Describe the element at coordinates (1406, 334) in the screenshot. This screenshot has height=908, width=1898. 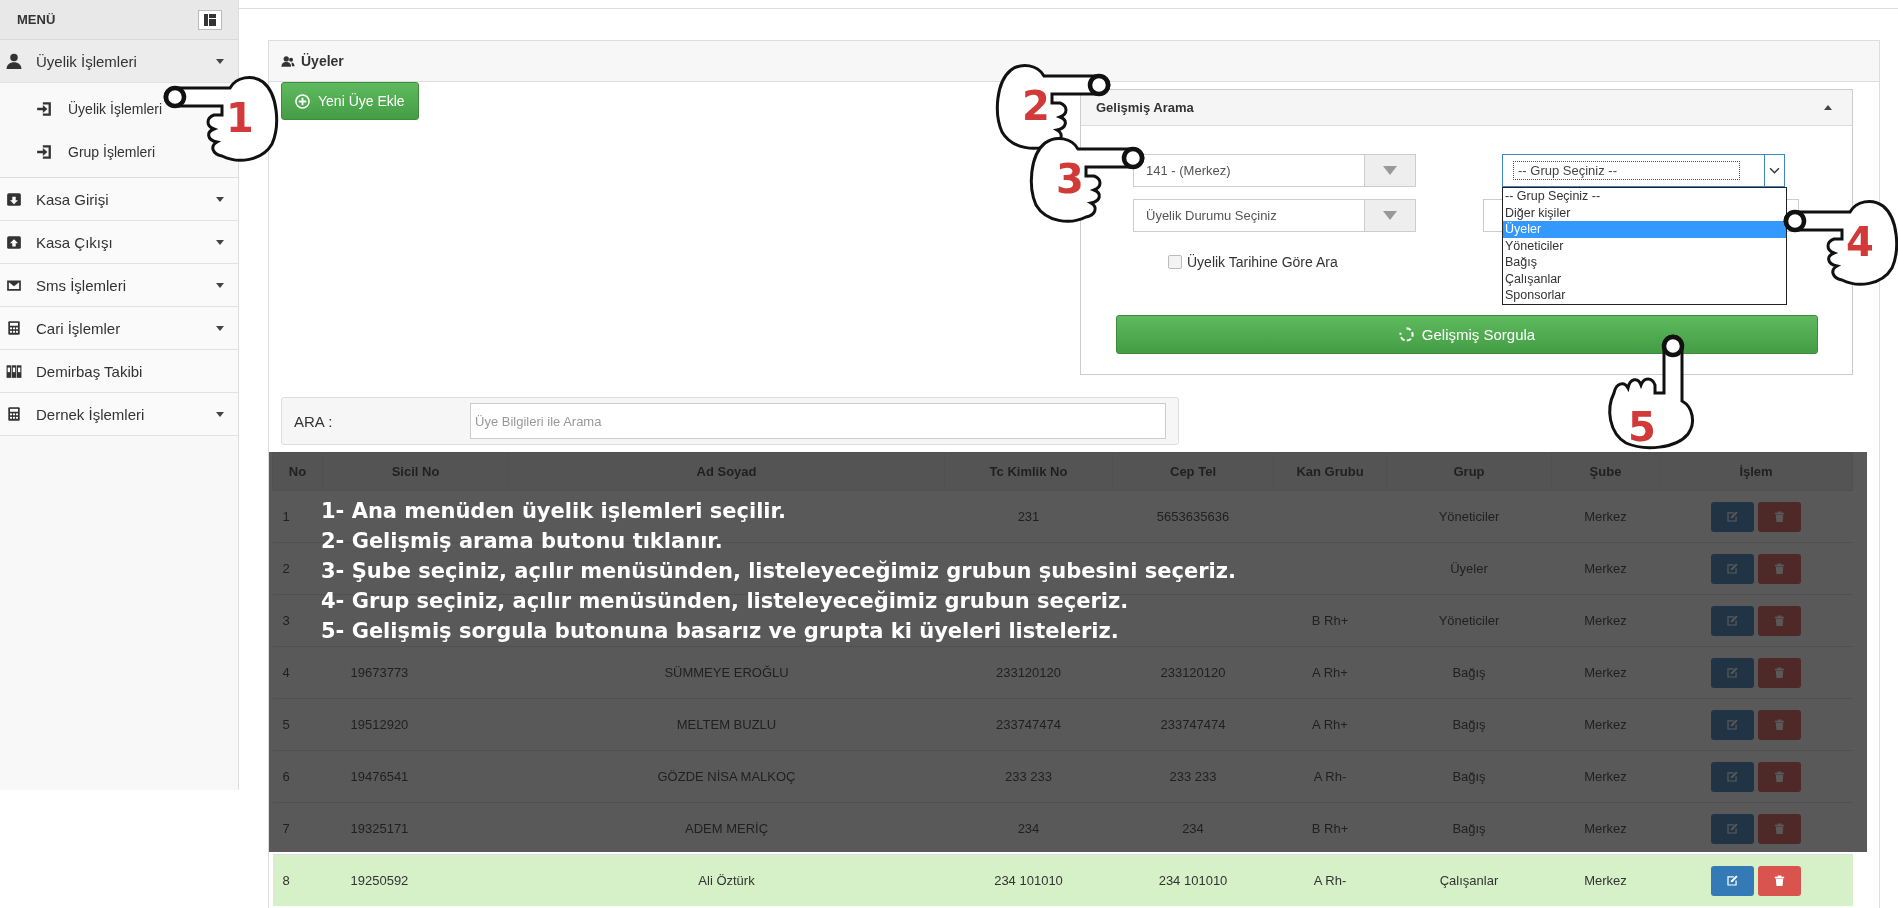
I see `refresh-icon` at that location.